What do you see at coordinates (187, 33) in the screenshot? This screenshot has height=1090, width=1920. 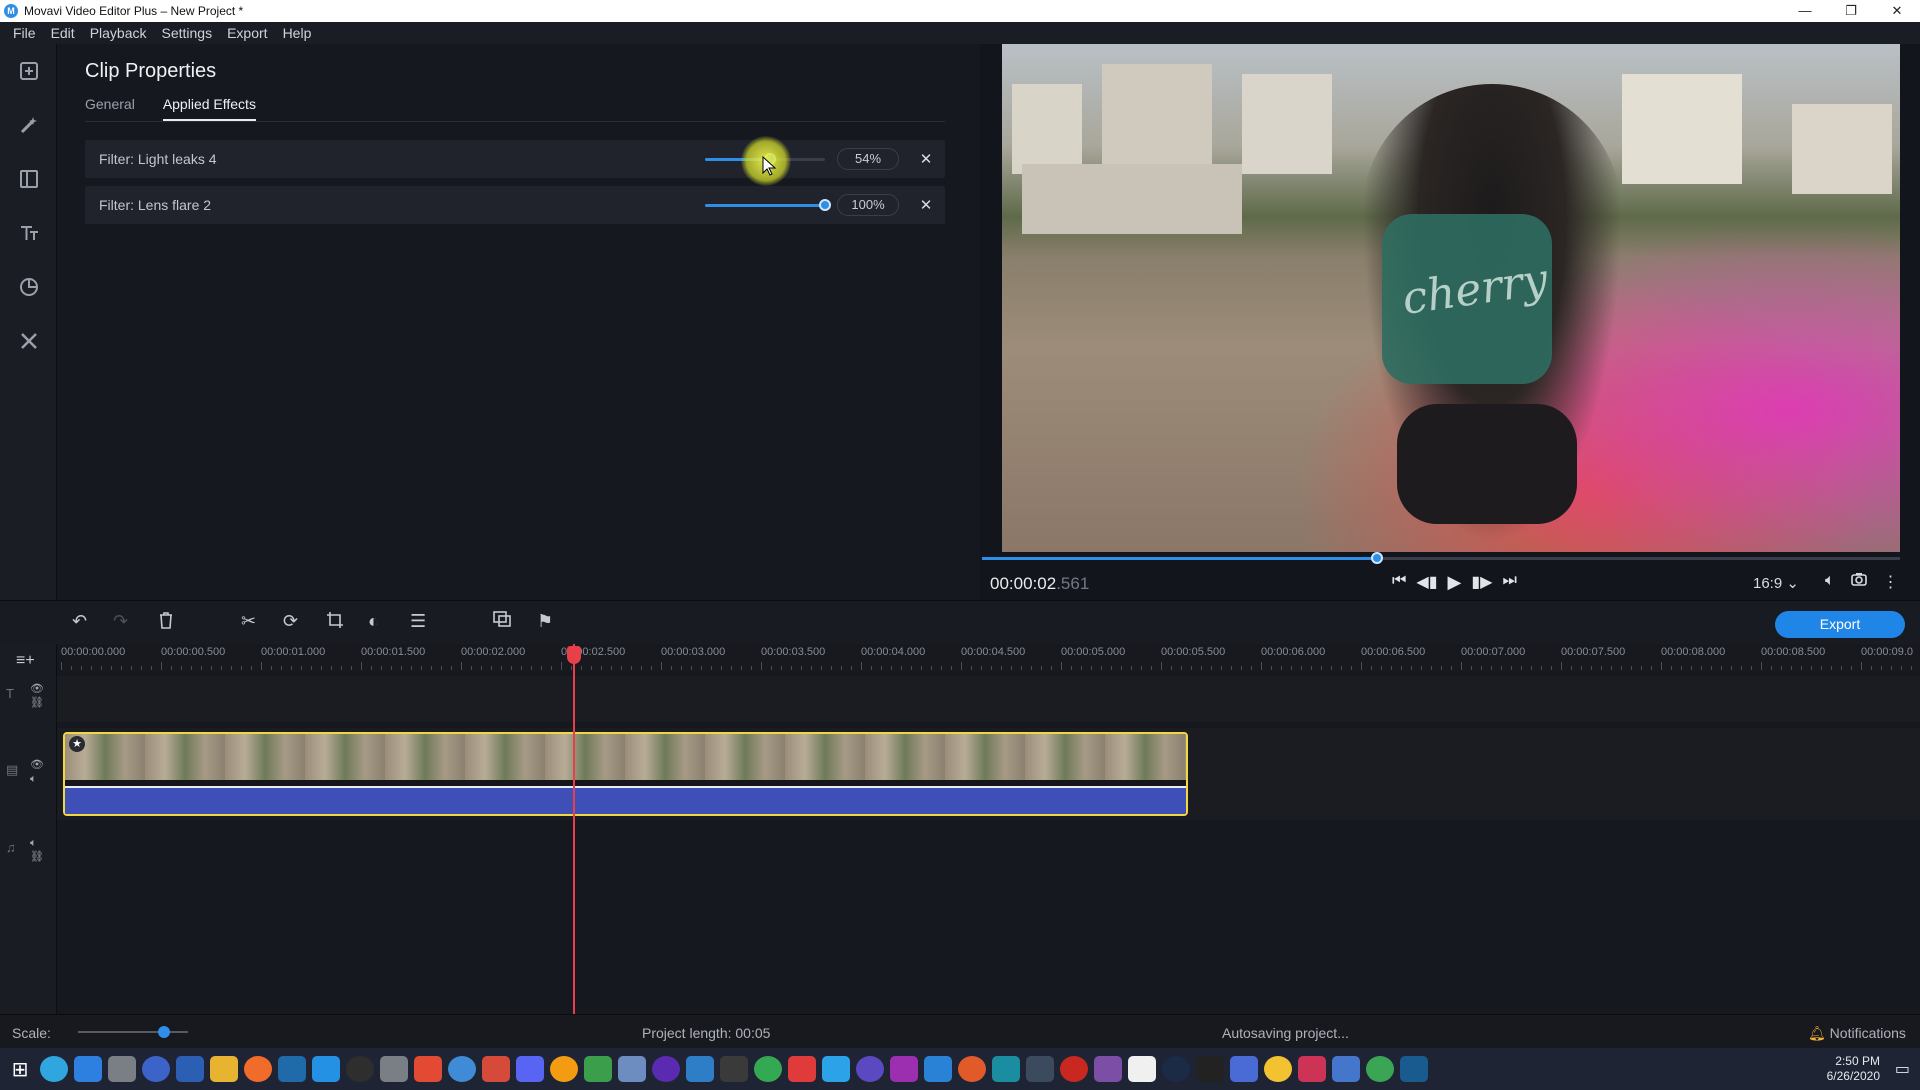 I see `menu-settings: Settings` at bounding box center [187, 33].